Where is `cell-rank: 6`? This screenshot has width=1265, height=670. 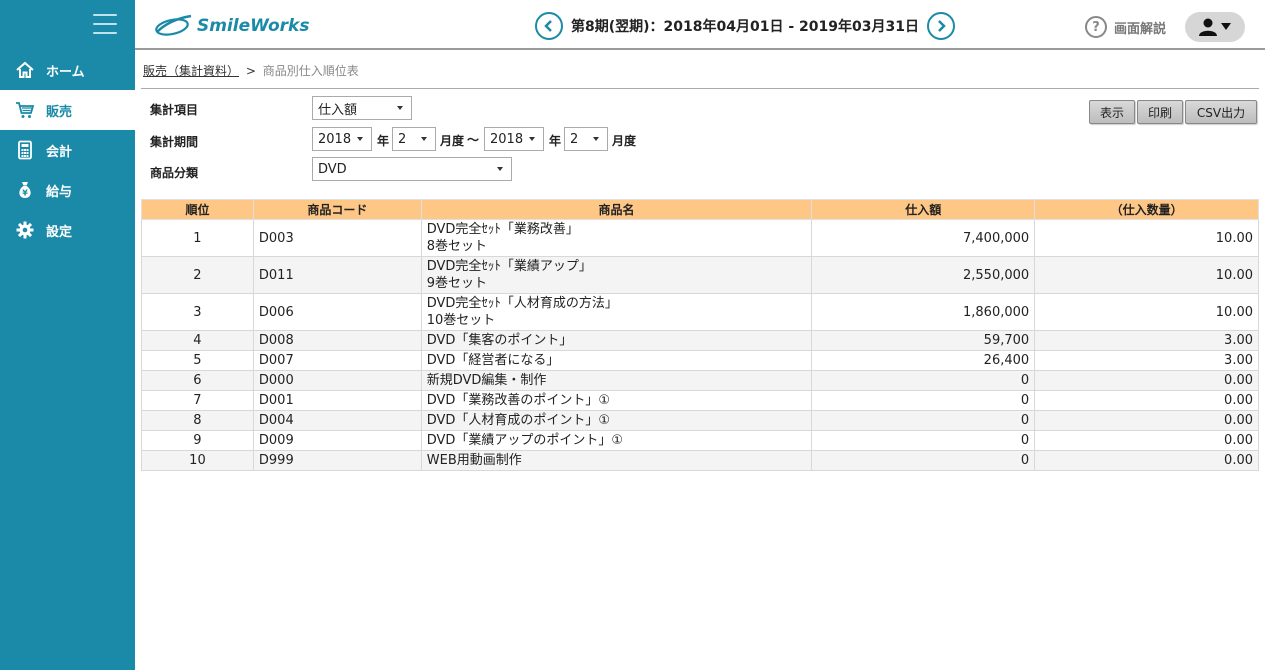
cell-rank: 6 is located at coordinates (197, 380).